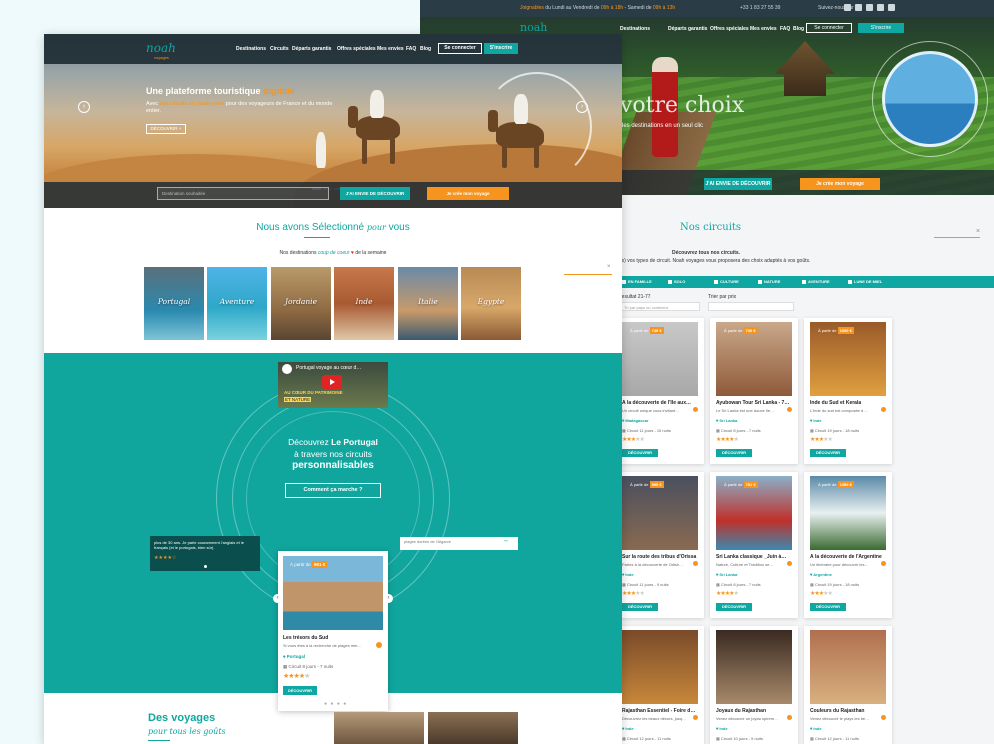 The image size is (994, 744). I want to click on checkbox-icon, so click(670, 282).